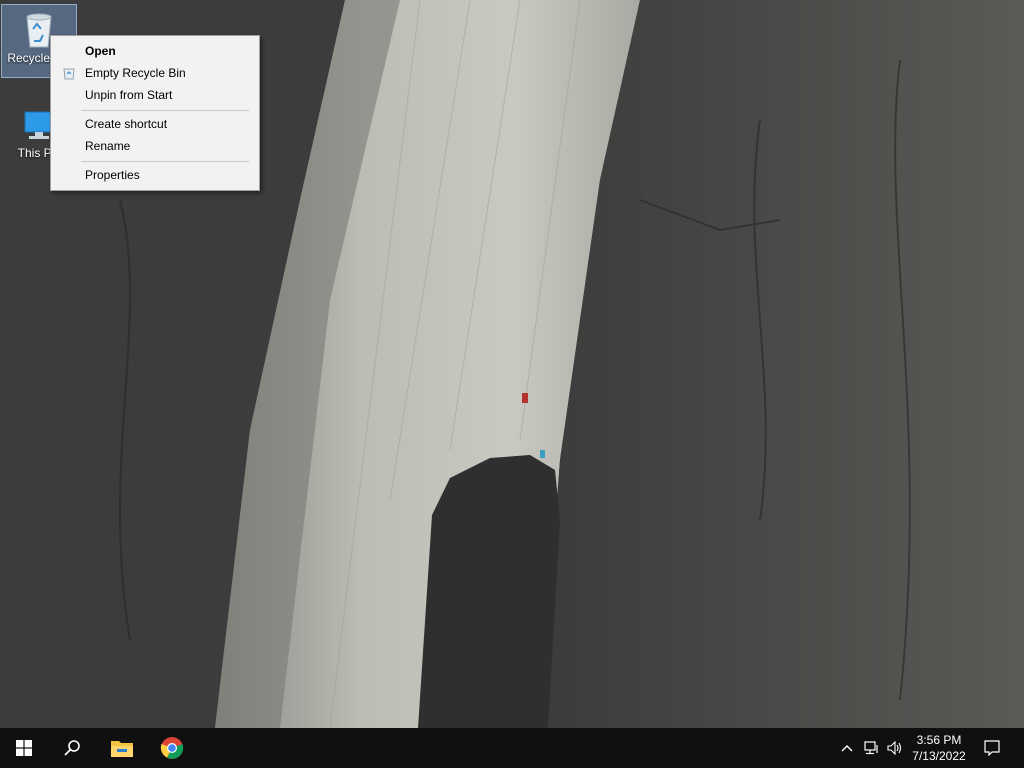 Image resolution: width=1024 pixels, height=768 pixels. I want to click on action-center-button, so click(992, 748).